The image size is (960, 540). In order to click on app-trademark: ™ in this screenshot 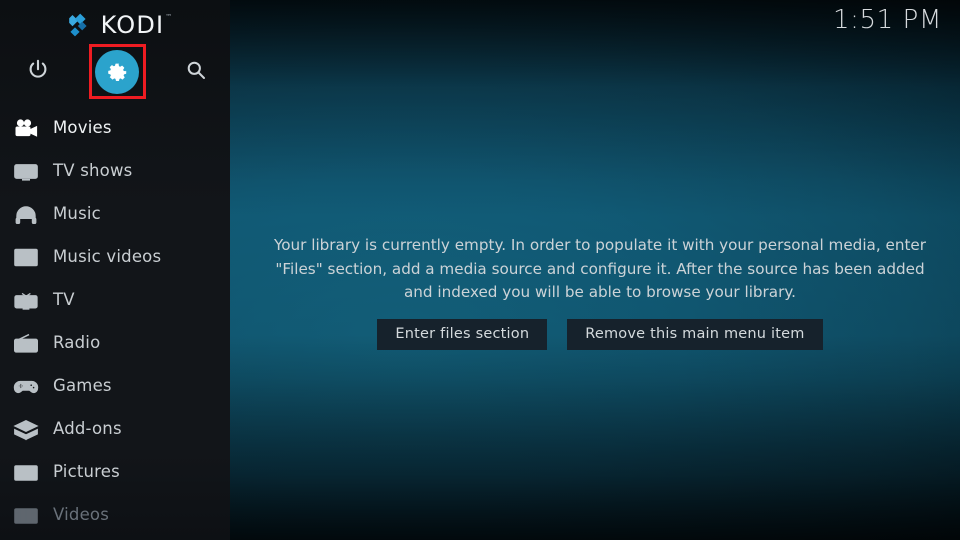, I will do `click(169, 17)`.